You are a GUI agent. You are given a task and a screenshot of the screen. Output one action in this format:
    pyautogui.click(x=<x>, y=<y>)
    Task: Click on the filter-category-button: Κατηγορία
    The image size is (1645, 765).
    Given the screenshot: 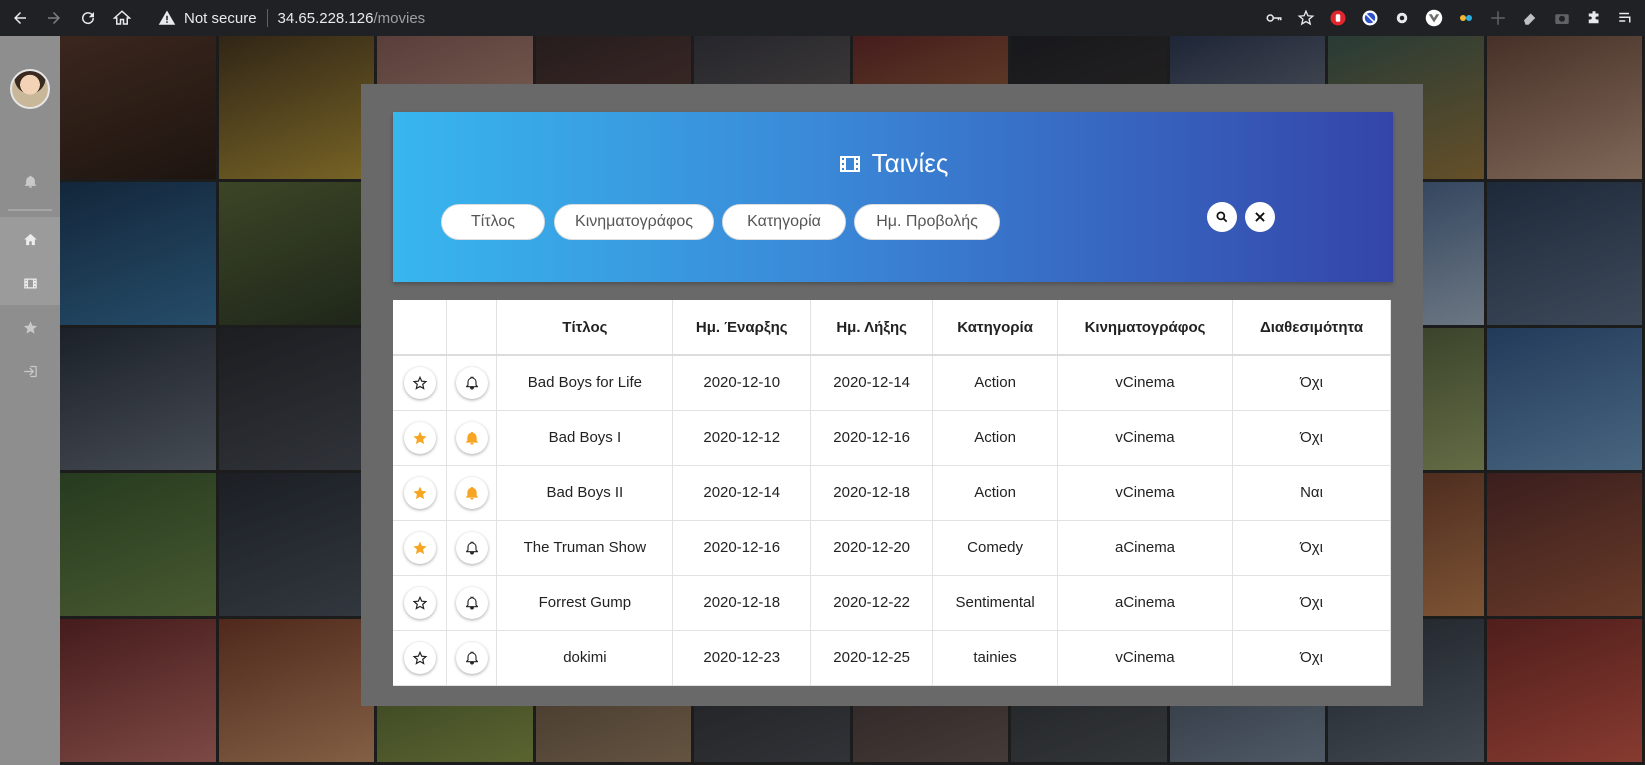 What is the action you would take?
    pyautogui.click(x=784, y=222)
    